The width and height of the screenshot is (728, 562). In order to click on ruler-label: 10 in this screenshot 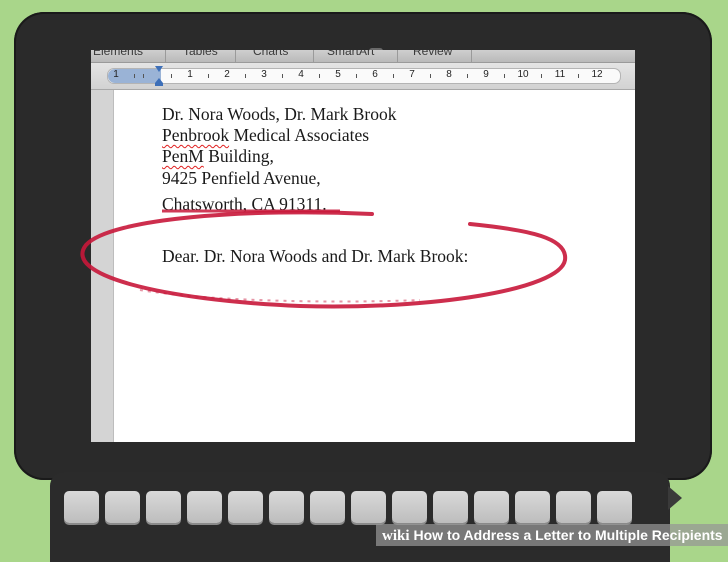, I will do `click(523, 74)`.